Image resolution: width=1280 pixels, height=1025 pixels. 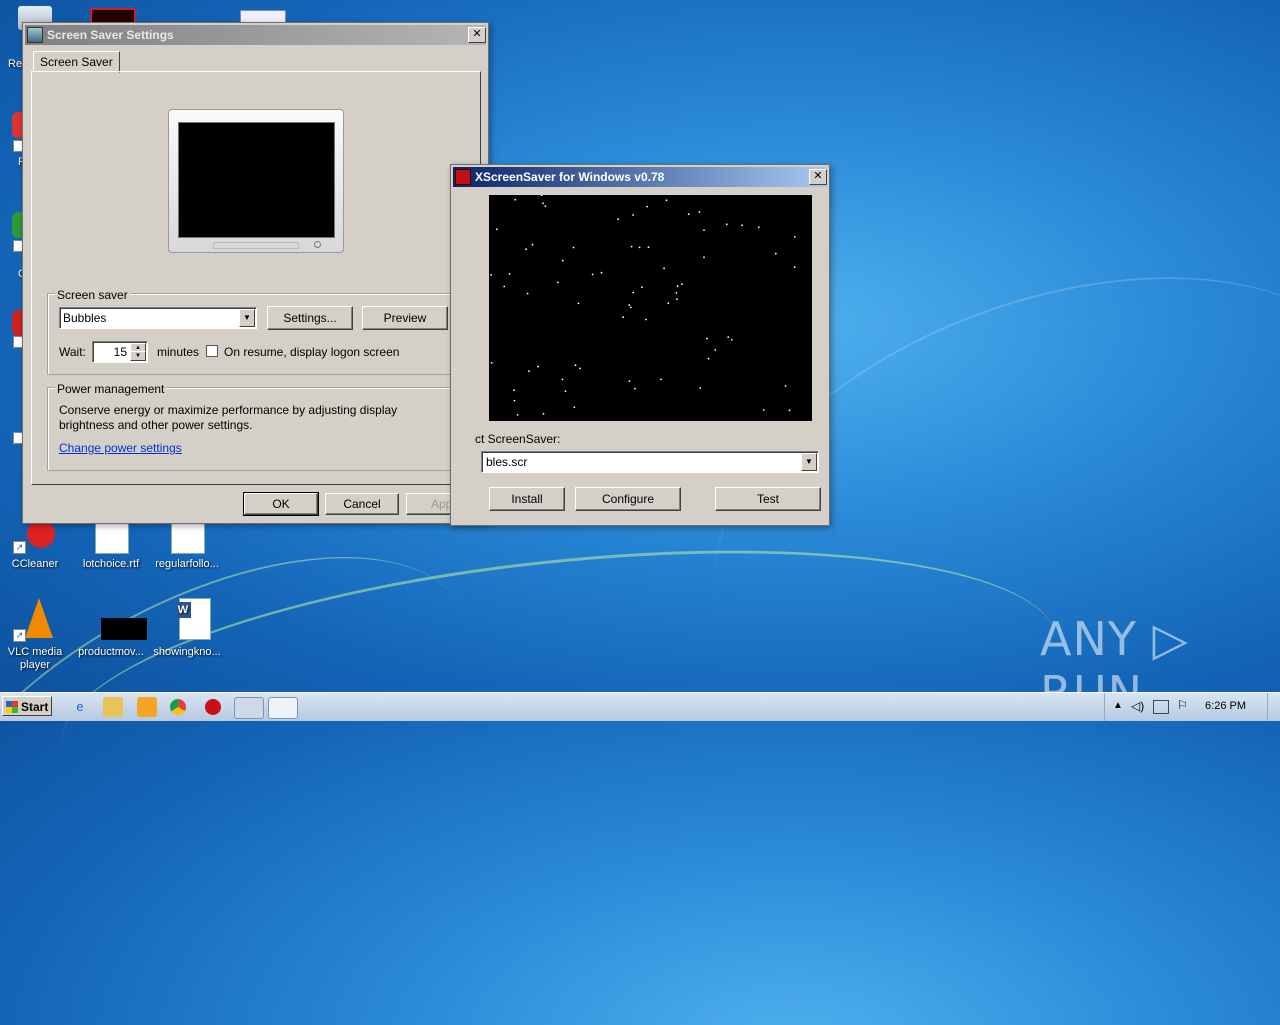 I want to click on recycle-bin-label: Re, so click(x=15, y=64).